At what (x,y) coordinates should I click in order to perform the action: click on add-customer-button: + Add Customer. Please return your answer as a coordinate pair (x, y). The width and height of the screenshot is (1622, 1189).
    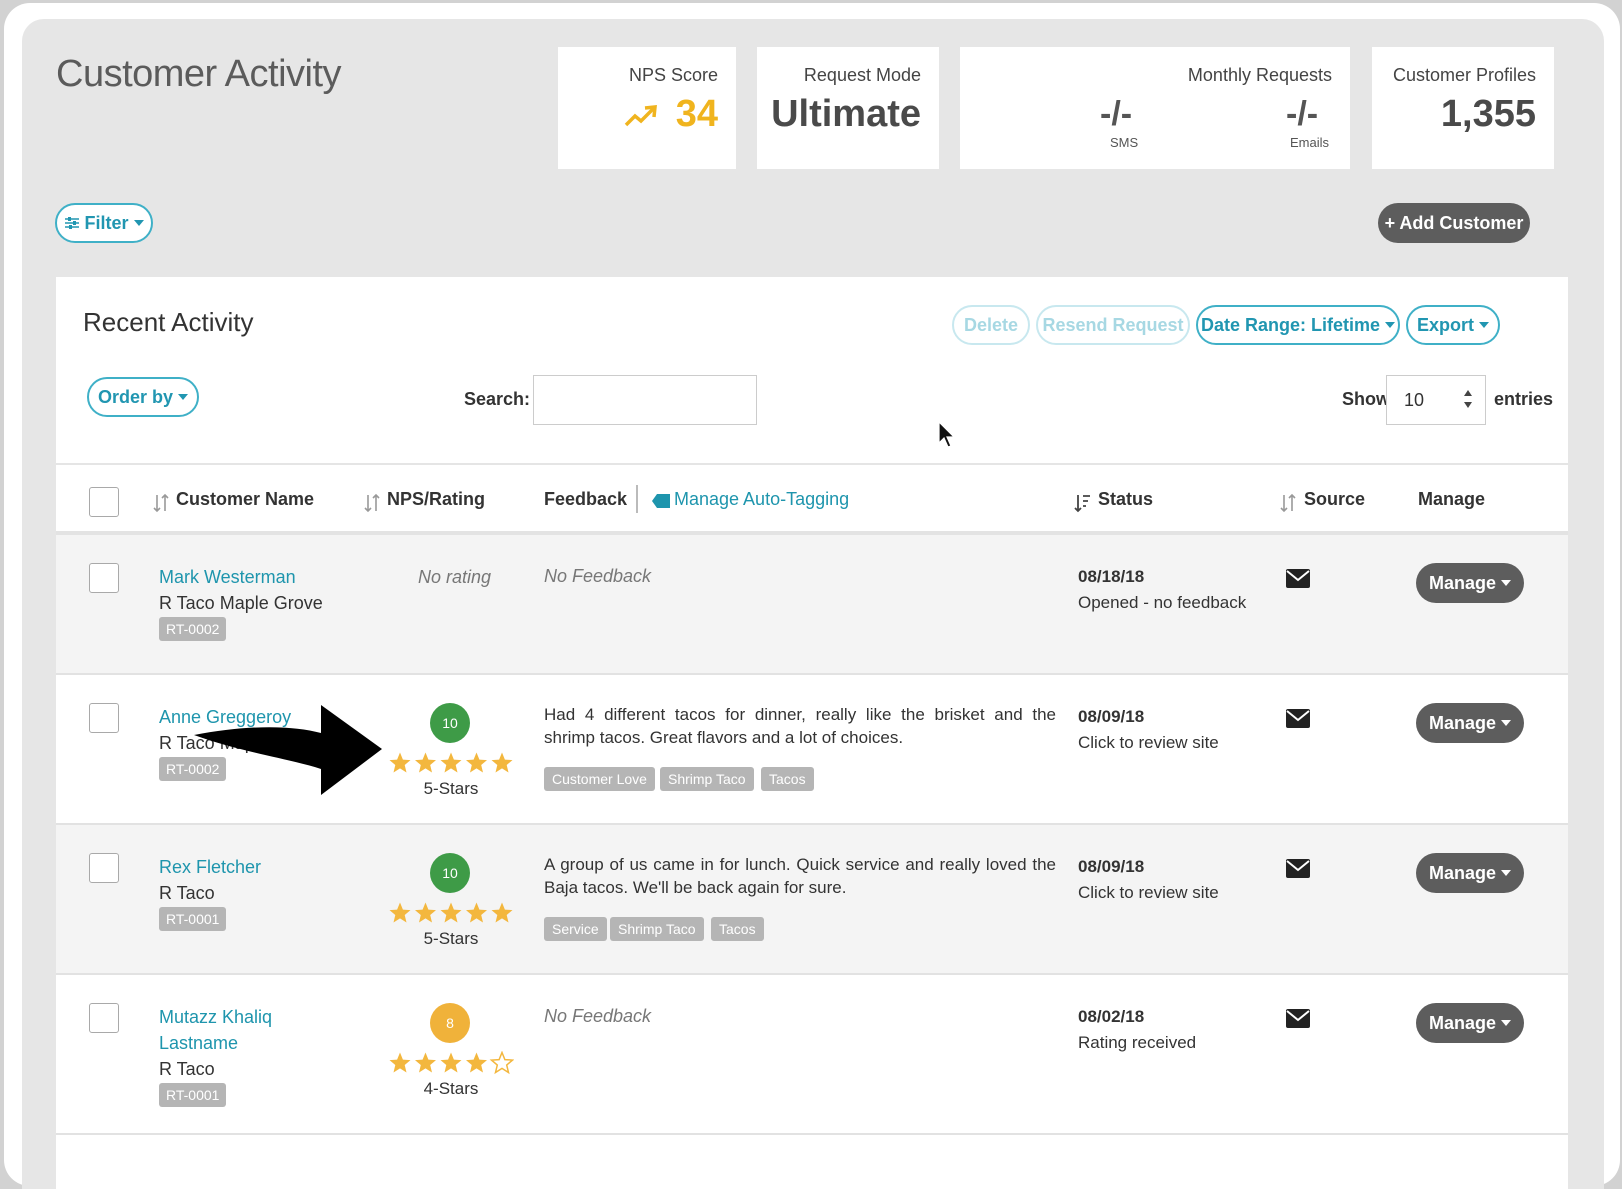
    Looking at the image, I should click on (1454, 223).